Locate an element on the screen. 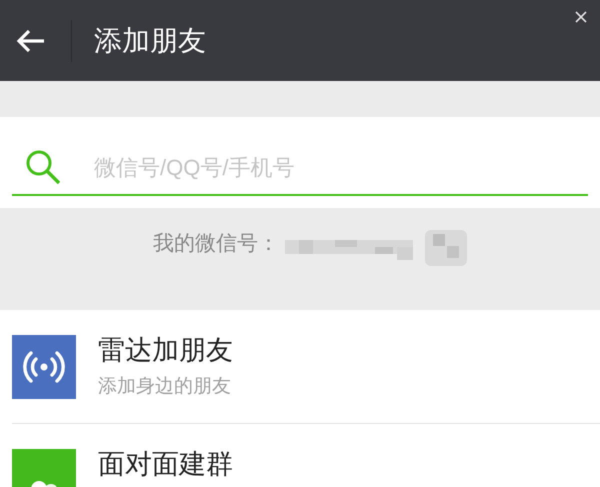  search-field: 微信号/QQ号/手机号 is located at coordinates (341, 167).